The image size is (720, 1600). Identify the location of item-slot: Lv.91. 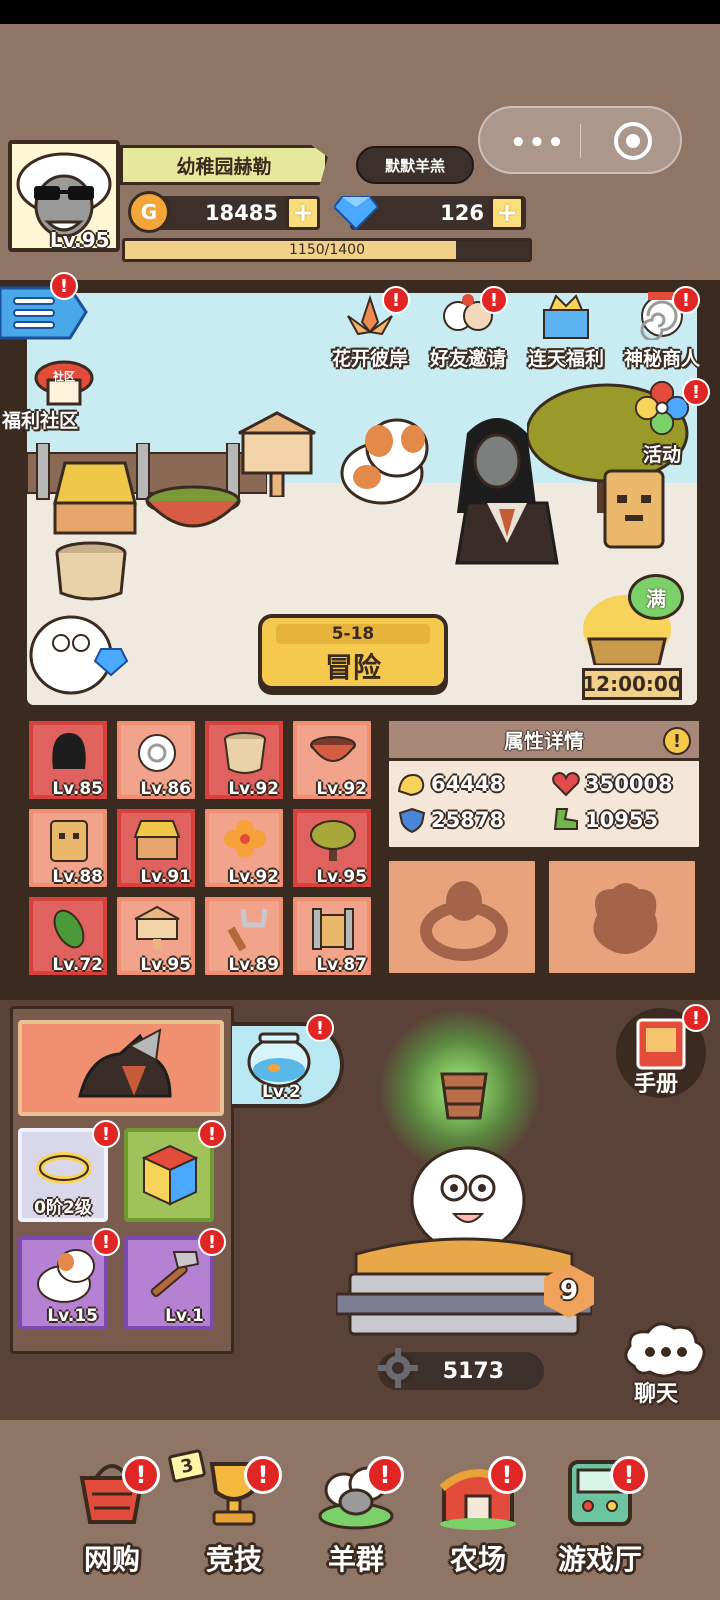
(156, 848).